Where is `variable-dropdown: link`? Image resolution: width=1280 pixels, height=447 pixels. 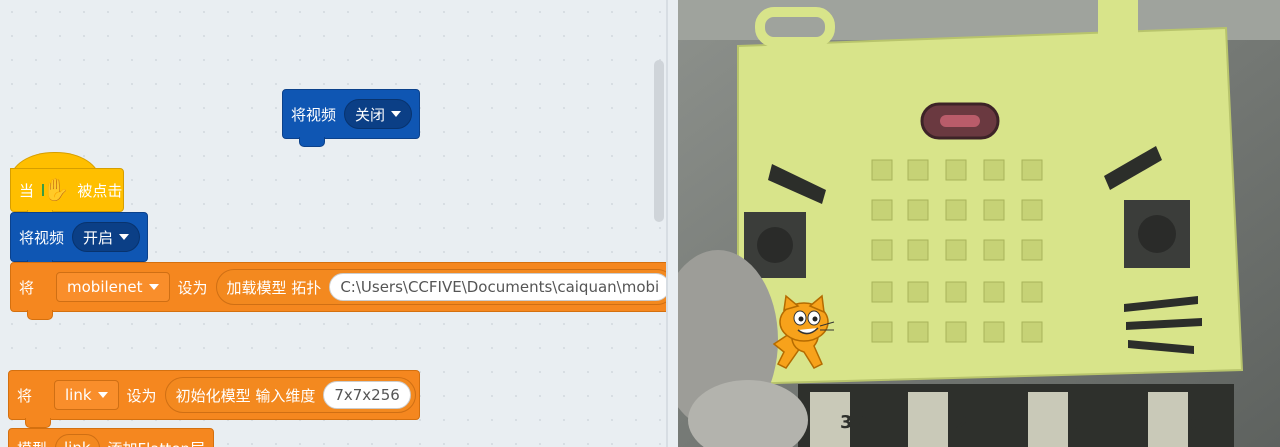 variable-dropdown: link is located at coordinates (86, 395).